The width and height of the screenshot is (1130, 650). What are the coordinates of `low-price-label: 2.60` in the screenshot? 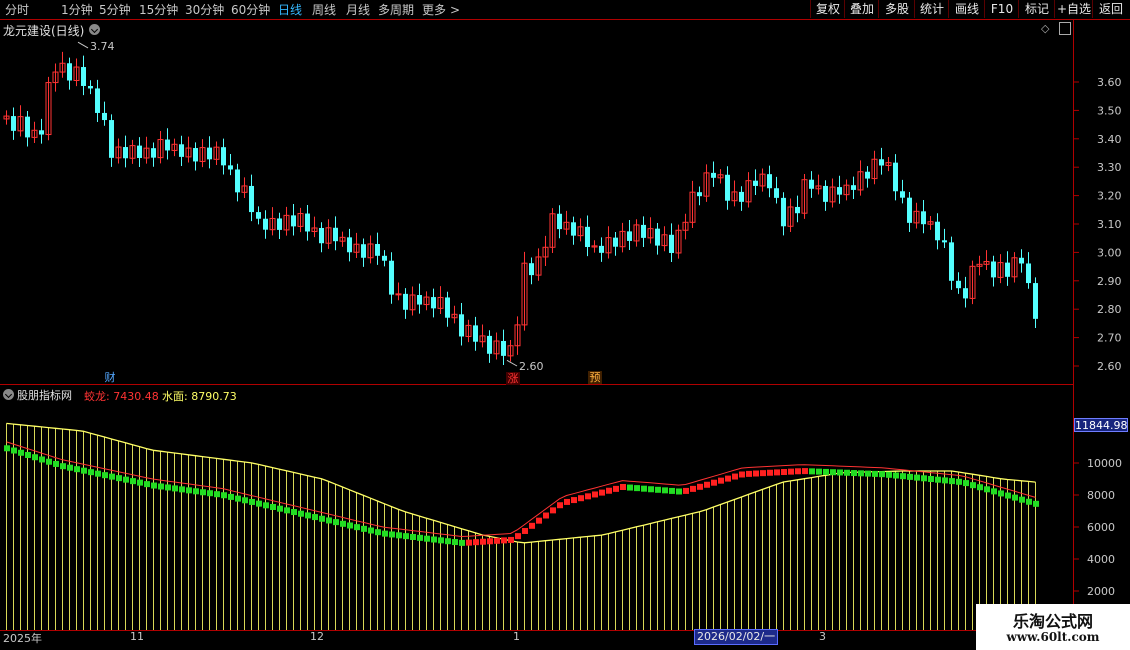 It's located at (531, 366).